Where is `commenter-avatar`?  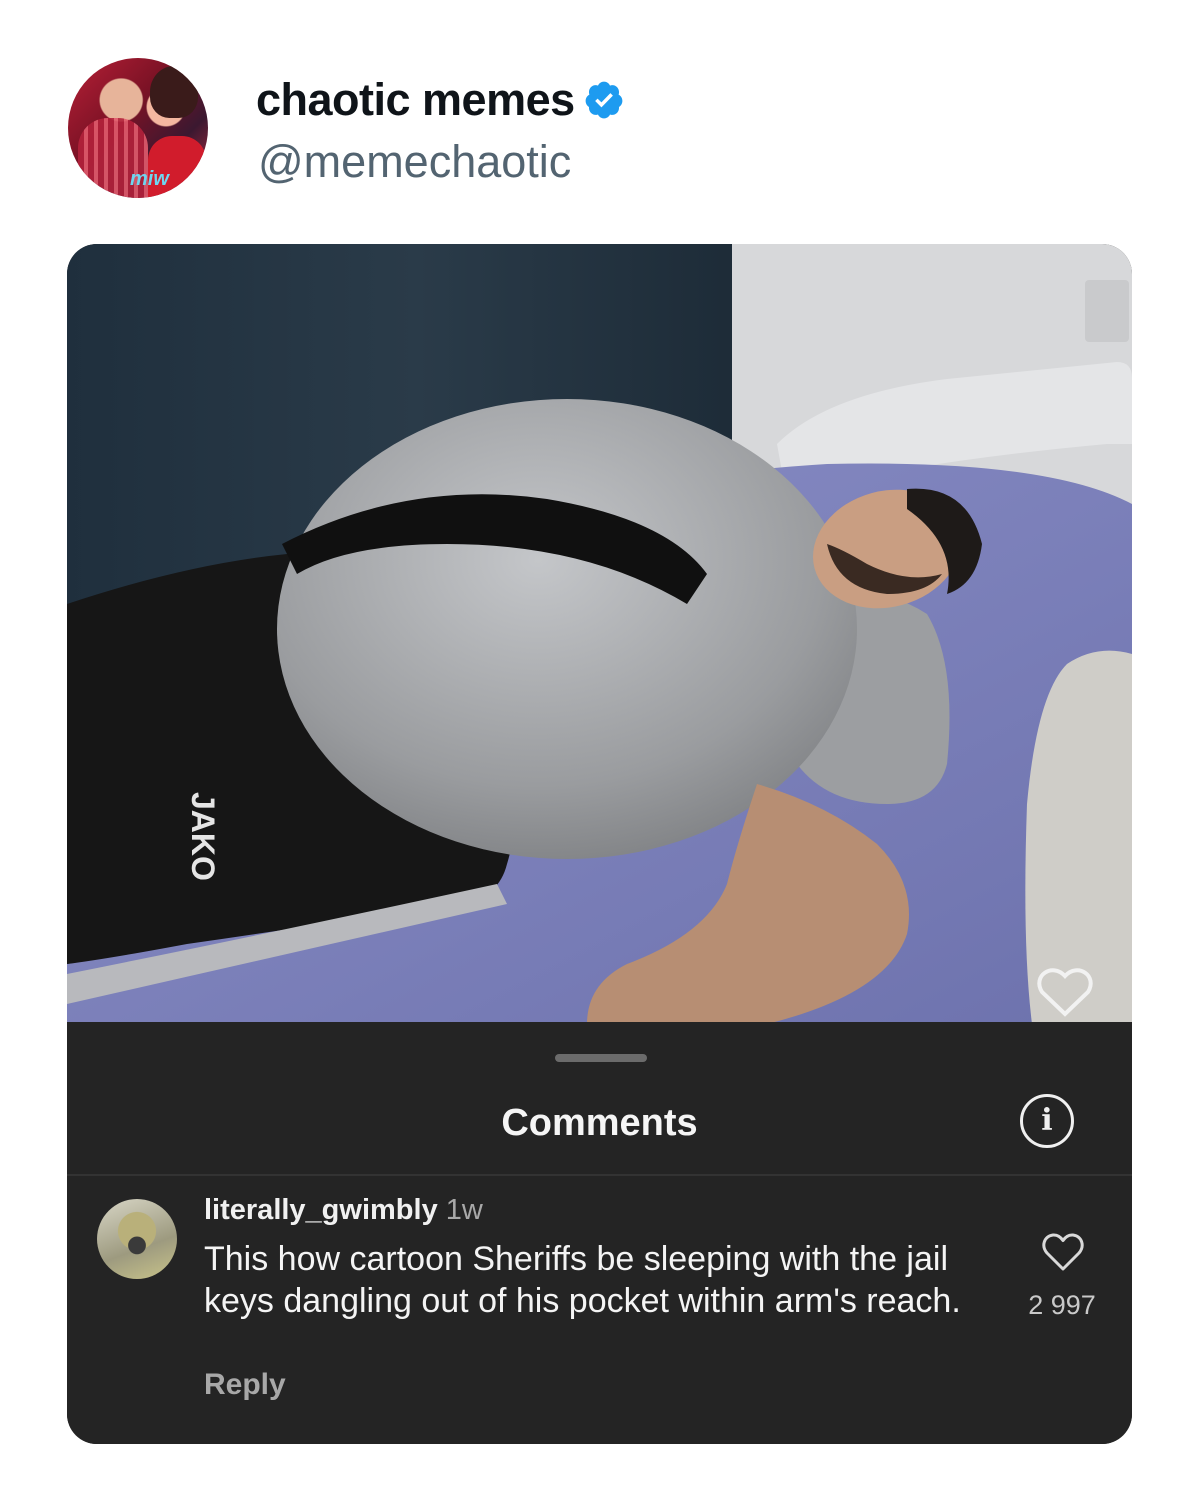 commenter-avatar is located at coordinates (137, 1239).